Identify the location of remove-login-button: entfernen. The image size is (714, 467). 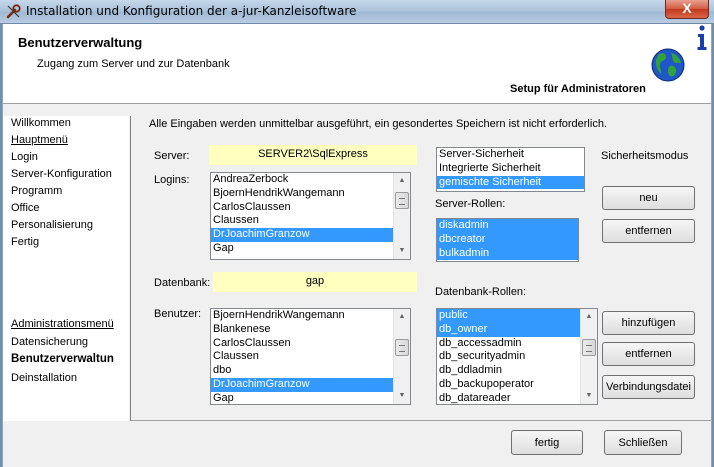
(648, 231).